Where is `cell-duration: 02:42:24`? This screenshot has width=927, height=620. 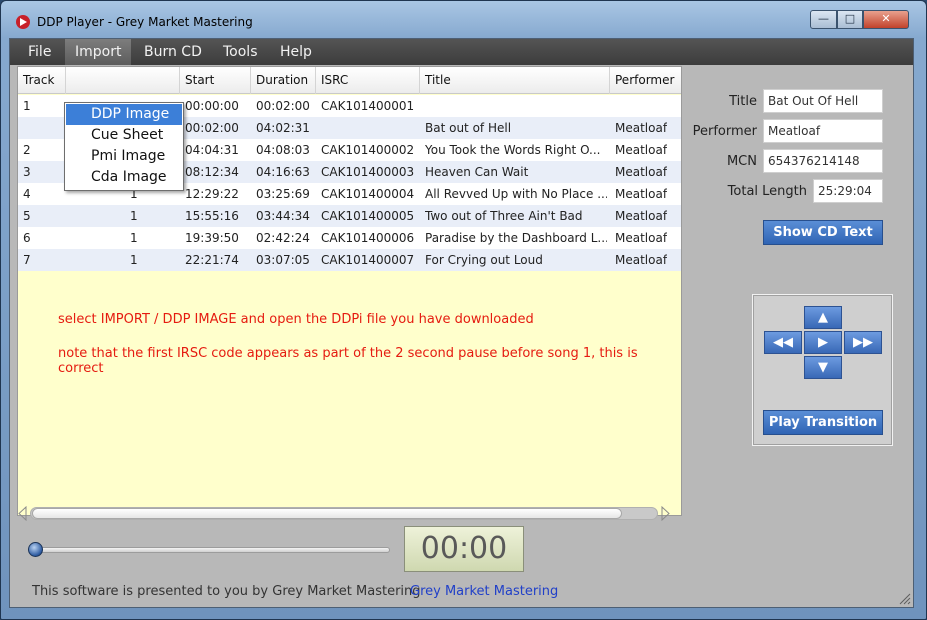 cell-duration: 02:42:24 is located at coordinates (283, 238).